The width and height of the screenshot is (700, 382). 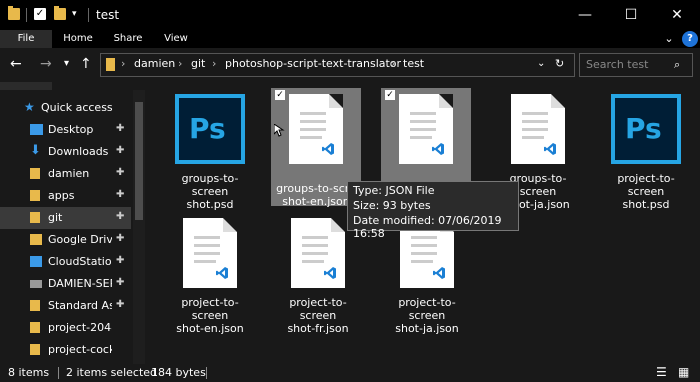 What do you see at coordinates (279, 130) in the screenshot?
I see `mouse-cursor-icon` at bounding box center [279, 130].